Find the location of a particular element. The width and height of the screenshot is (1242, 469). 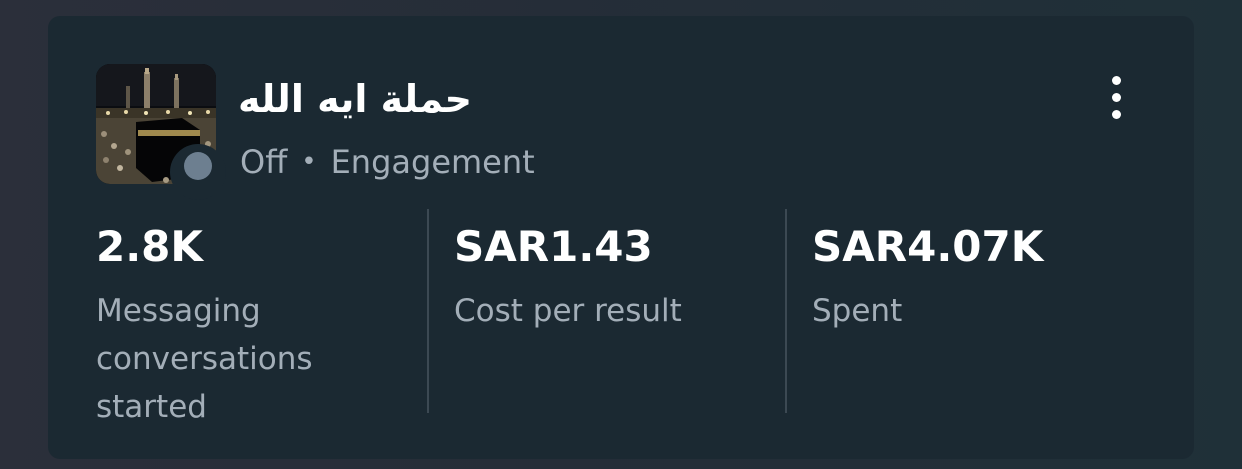

metric-value: SAR1.43 is located at coordinates (553, 246).